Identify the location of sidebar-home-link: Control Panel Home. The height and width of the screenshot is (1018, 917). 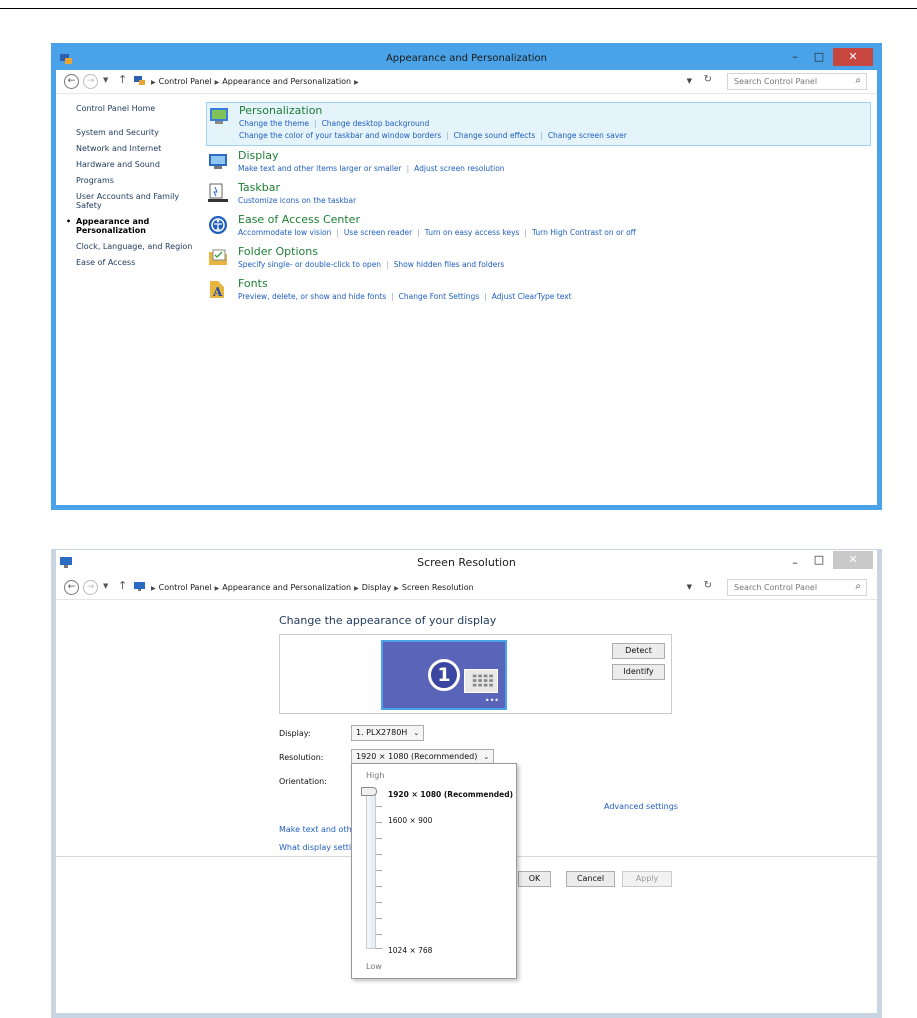
(138, 108).